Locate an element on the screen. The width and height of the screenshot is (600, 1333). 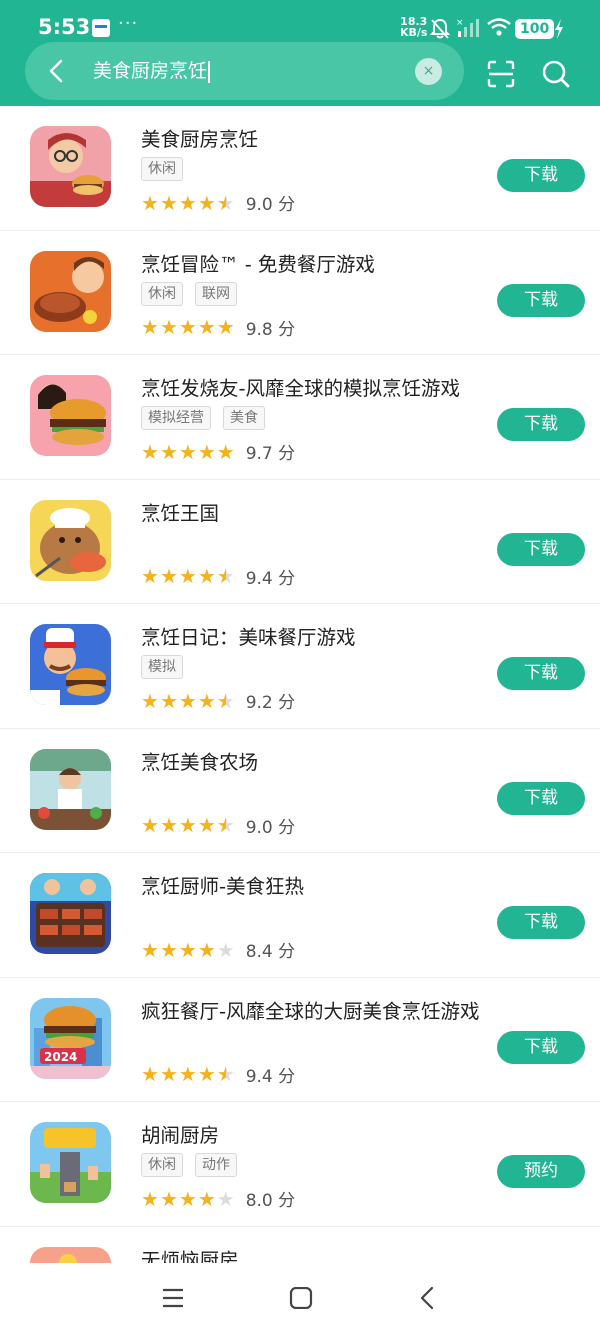
clear-search-button: × is located at coordinates (428, 71).